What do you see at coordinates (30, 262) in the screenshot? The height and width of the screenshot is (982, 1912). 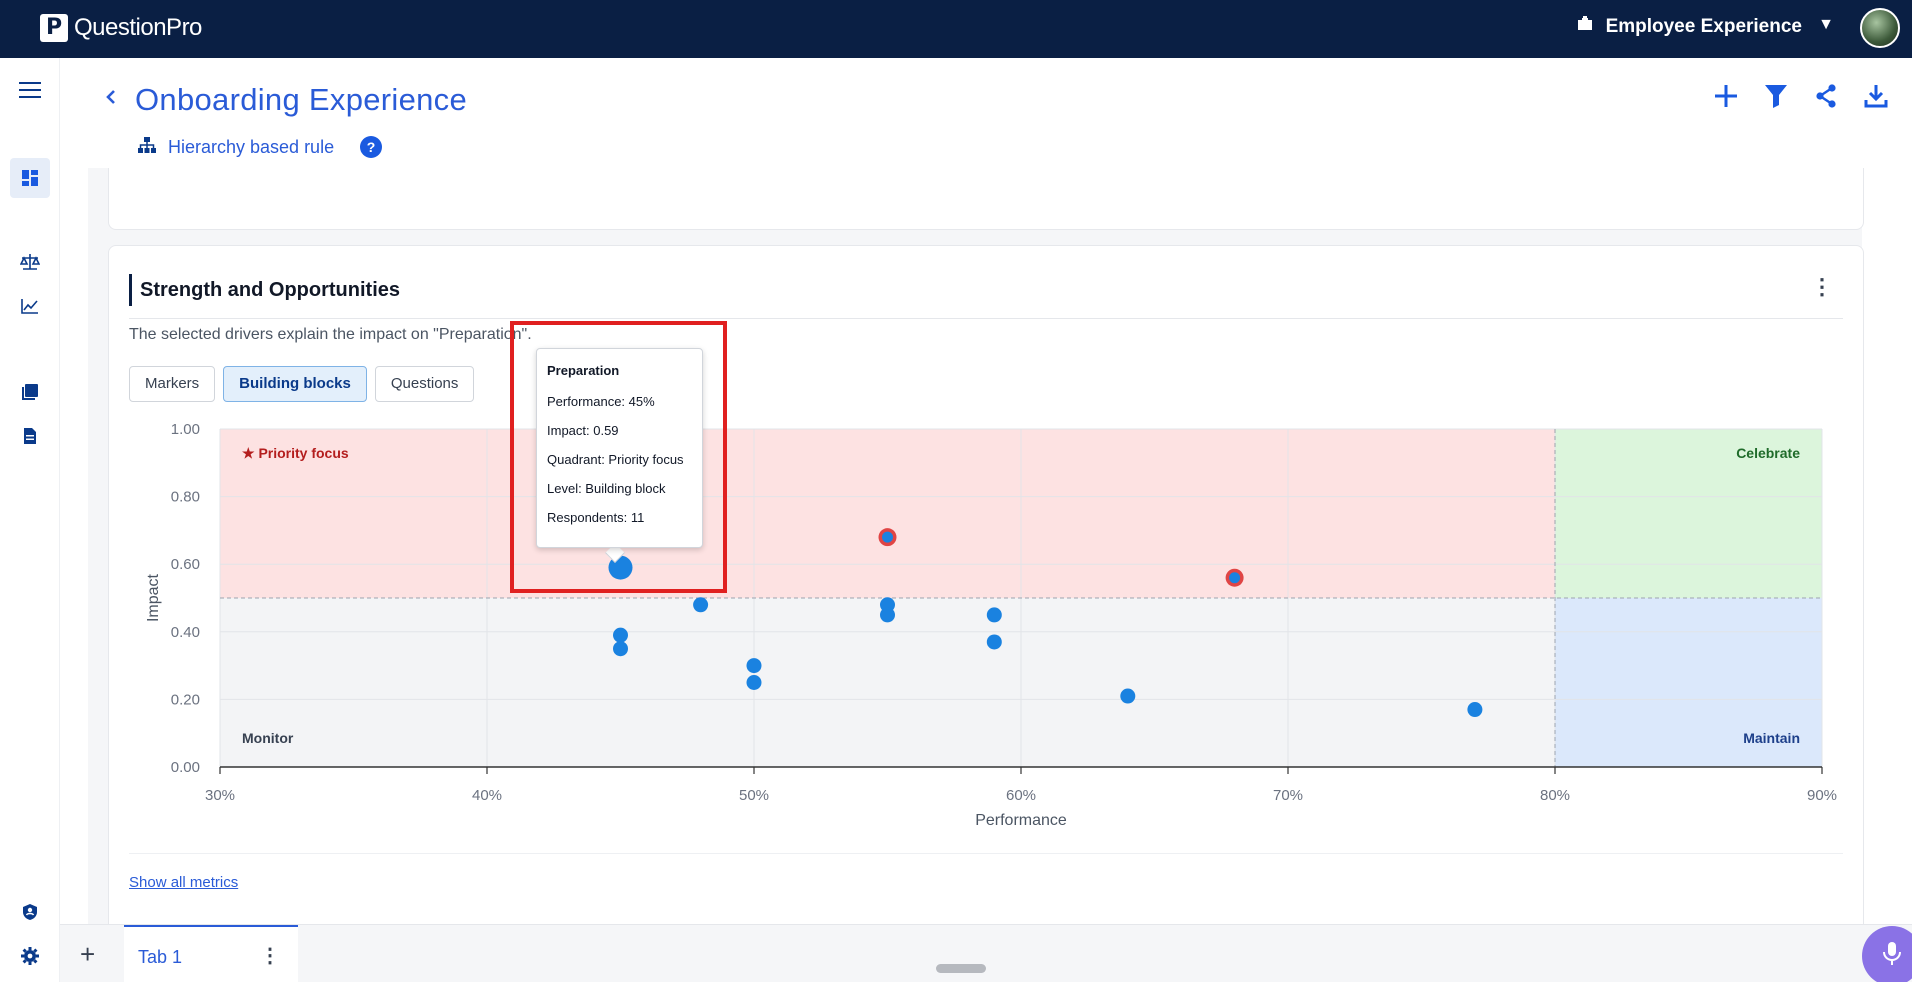 I see `balance-scale-icon` at bounding box center [30, 262].